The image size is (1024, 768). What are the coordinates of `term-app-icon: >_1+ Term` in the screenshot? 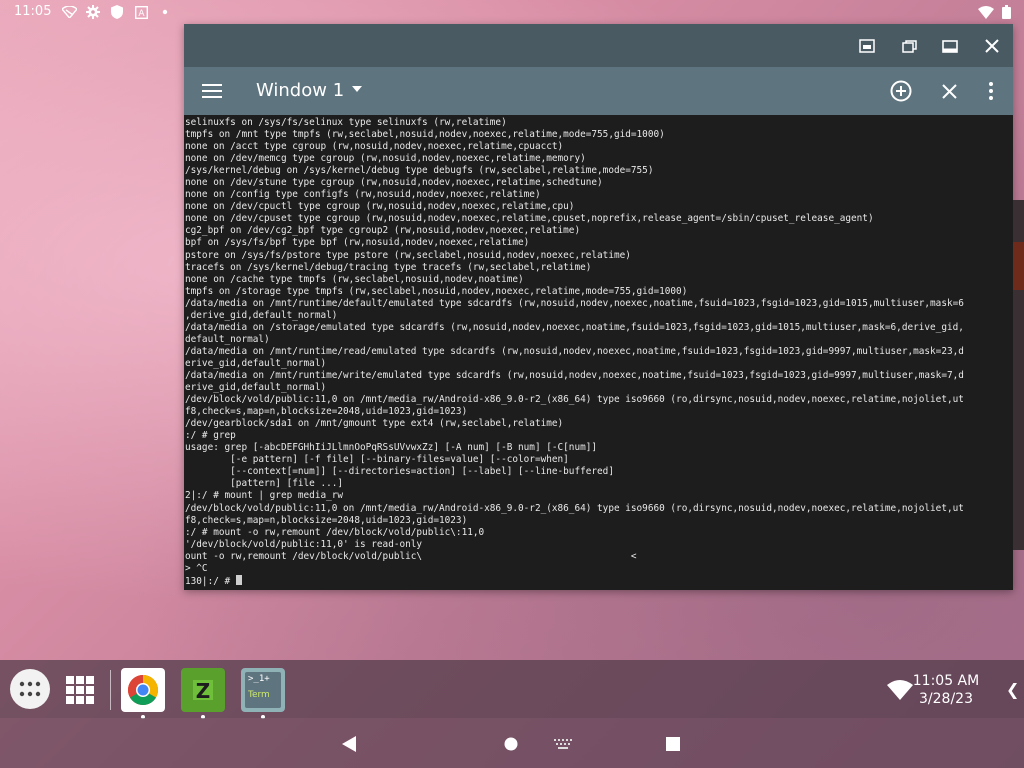 It's located at (263, 693).